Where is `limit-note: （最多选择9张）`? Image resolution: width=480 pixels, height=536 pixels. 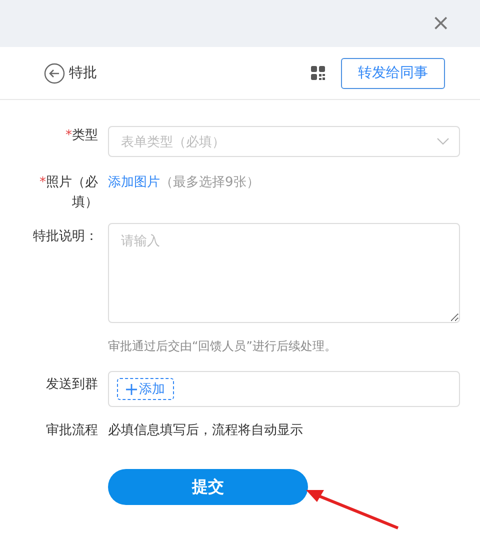 limit-note: （最多选择9张） is located at coordinates (210, 182).